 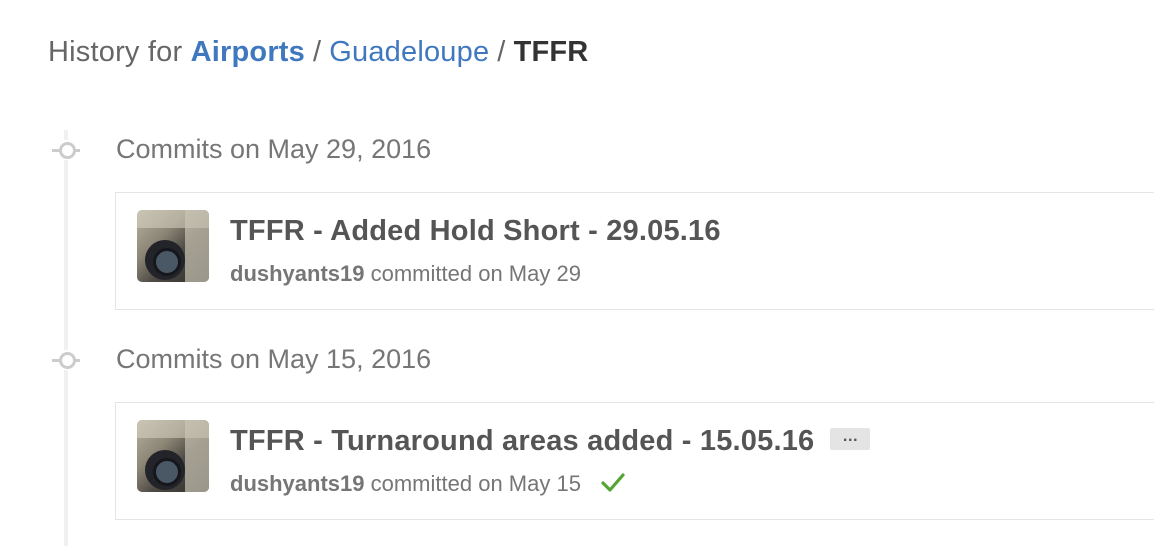 I want to click on commit-message-link: TFFR - Added Hold Short - 29.05.16, so click(x=475, y=231).